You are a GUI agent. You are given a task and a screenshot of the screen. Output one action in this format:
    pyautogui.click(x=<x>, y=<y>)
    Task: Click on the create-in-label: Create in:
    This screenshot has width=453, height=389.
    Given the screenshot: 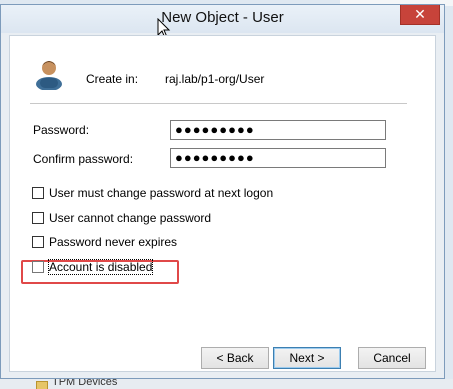 What is the action you would take?
    pyautogui.click(x=112, y=79)
    